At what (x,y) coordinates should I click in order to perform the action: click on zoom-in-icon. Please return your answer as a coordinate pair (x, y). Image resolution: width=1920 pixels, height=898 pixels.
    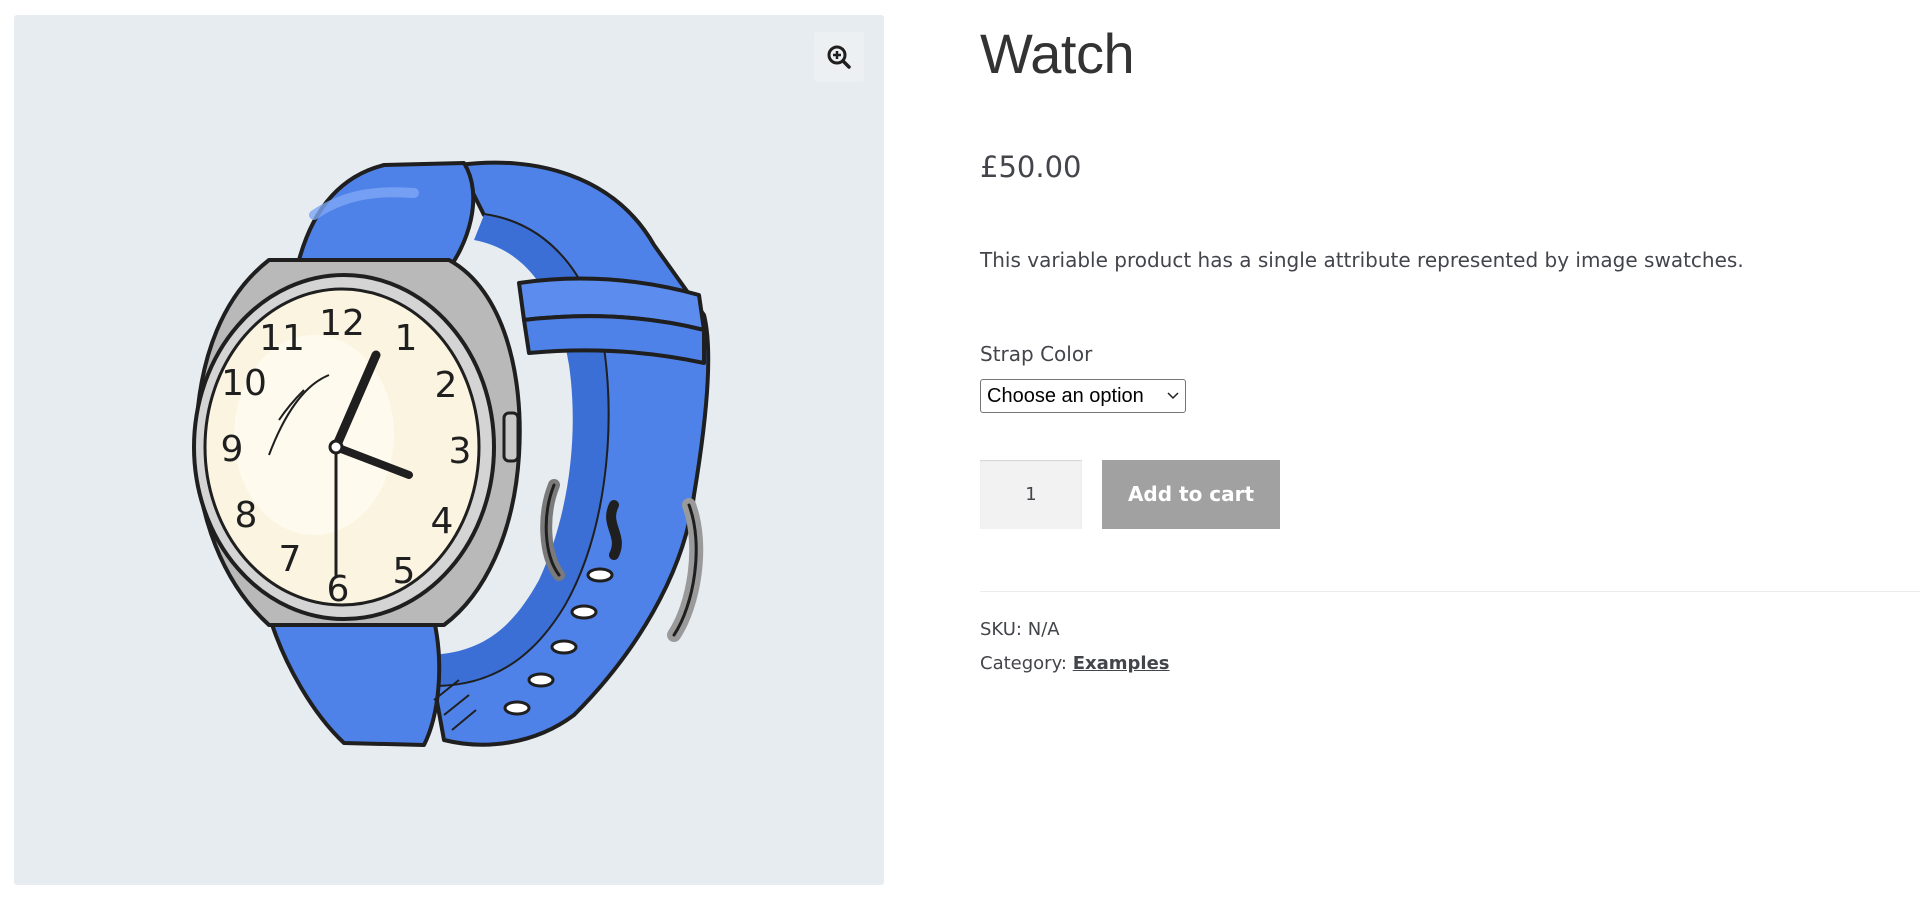
    Looking at the image, I should click on (839, 57).